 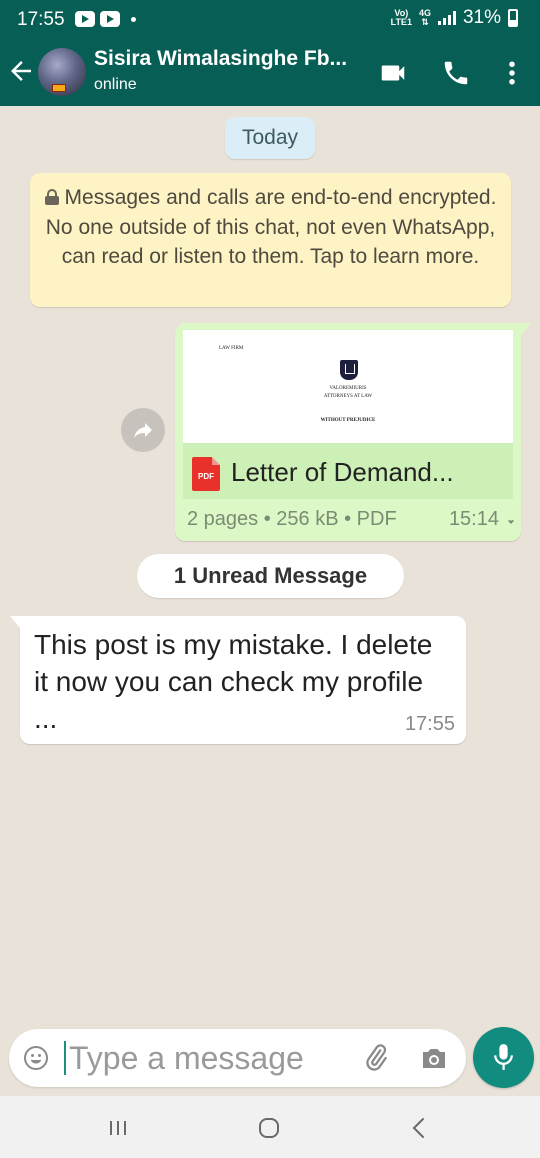 I want to click on unread-divider: 1 Unread Message, so click(x=270, y=576).